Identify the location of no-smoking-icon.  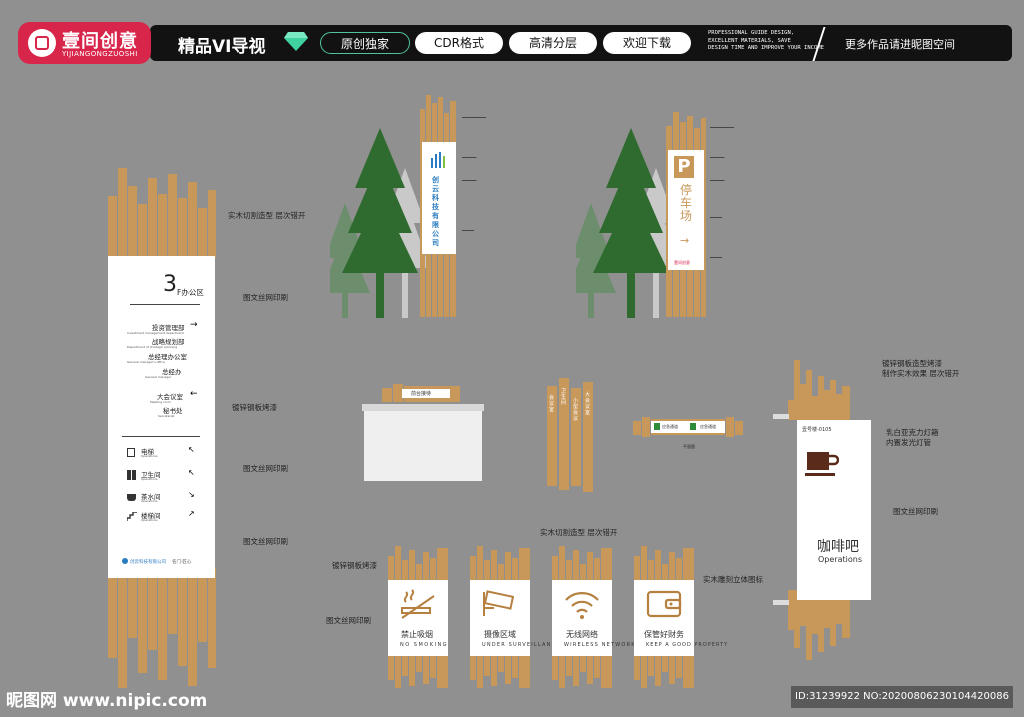
(418, 604).